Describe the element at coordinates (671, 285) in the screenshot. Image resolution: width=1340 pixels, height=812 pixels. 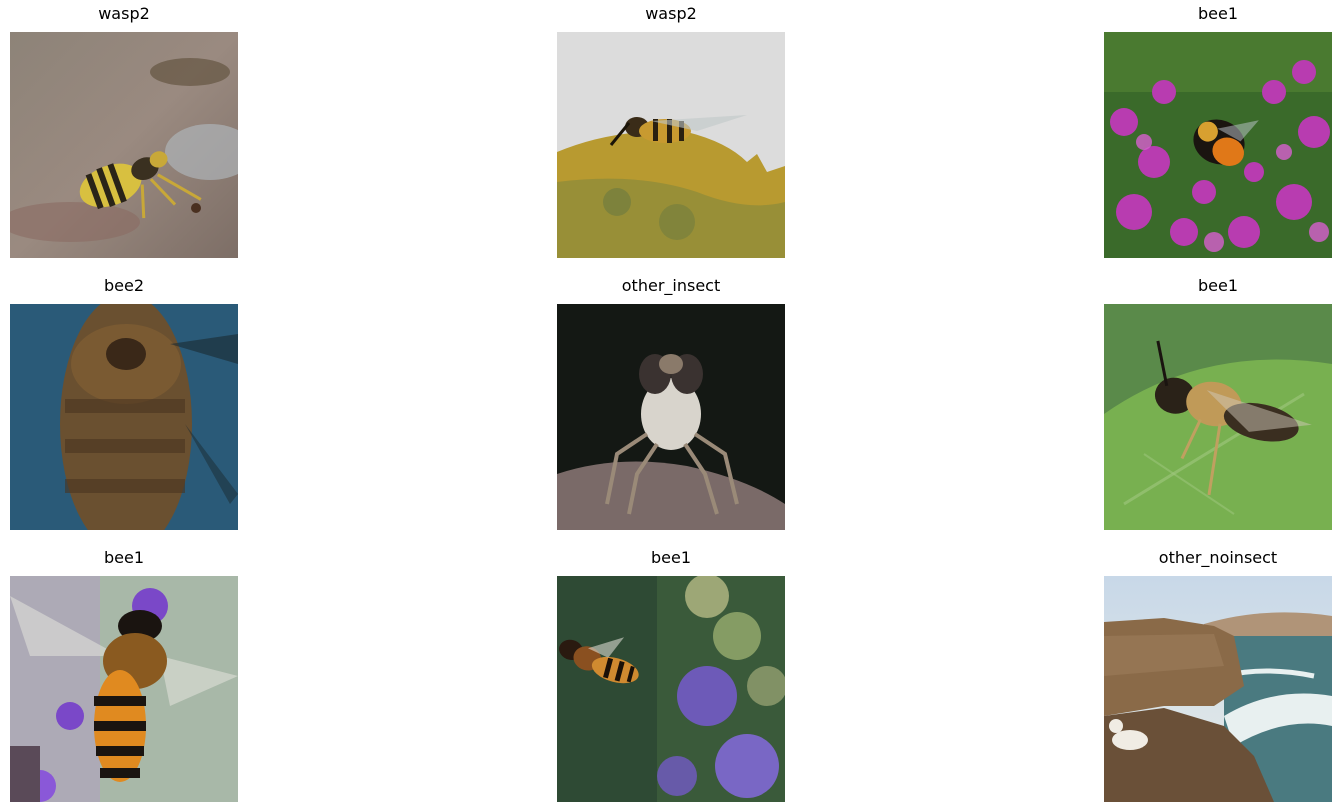
I see `panel-title: other_insect` at that location.